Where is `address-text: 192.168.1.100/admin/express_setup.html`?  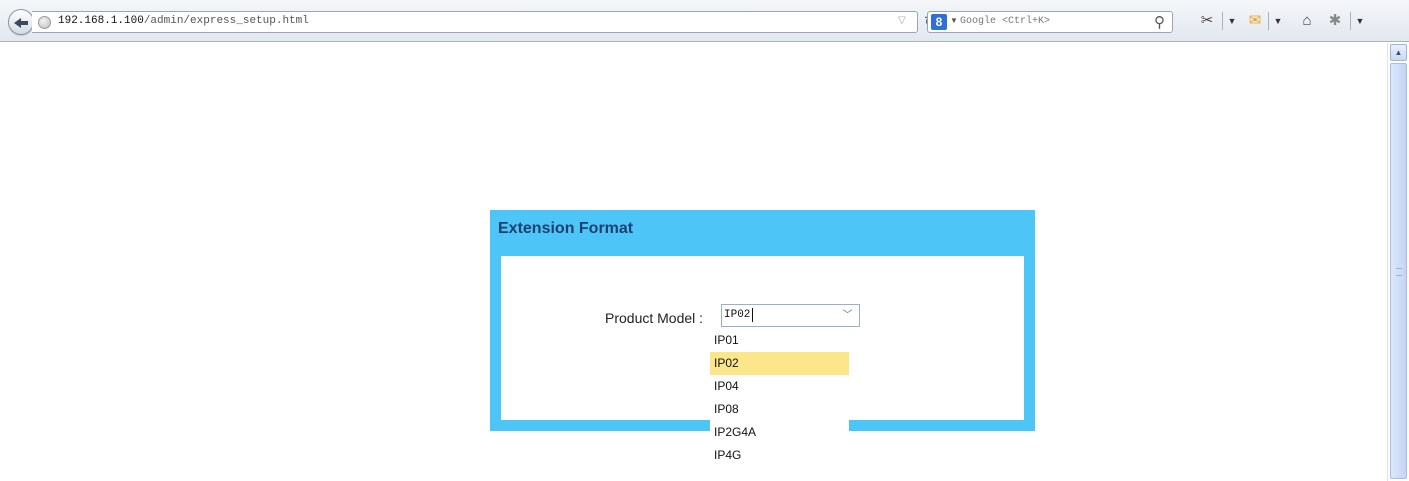
address-text: 192.168.1.100/admin/express_setup.html is located at coordinates (183, 21).